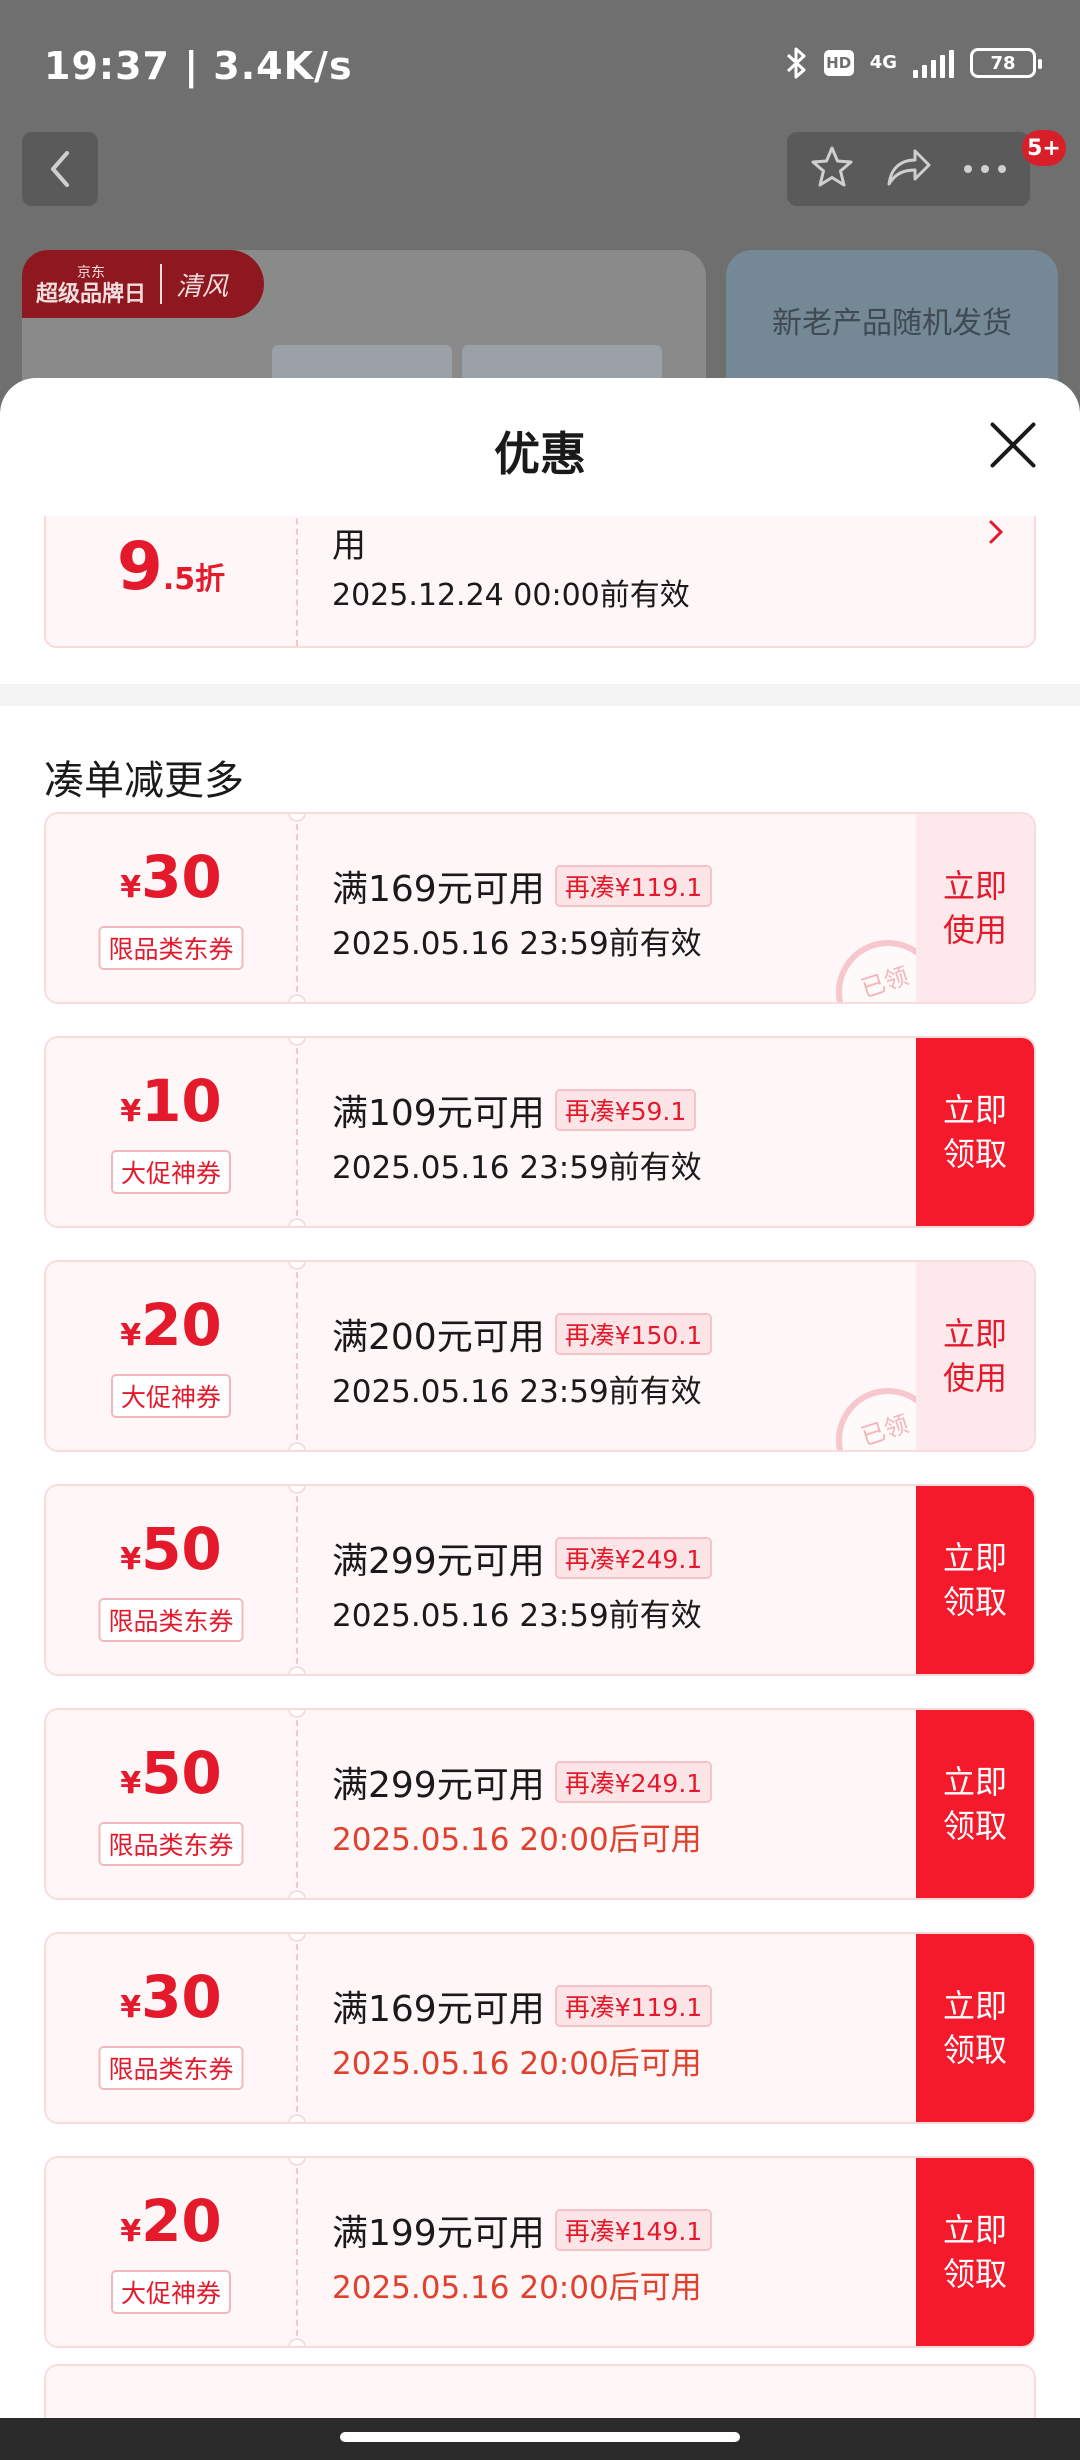  I want to click on coupon-condition: 满199元可用, so click(438, 2233).